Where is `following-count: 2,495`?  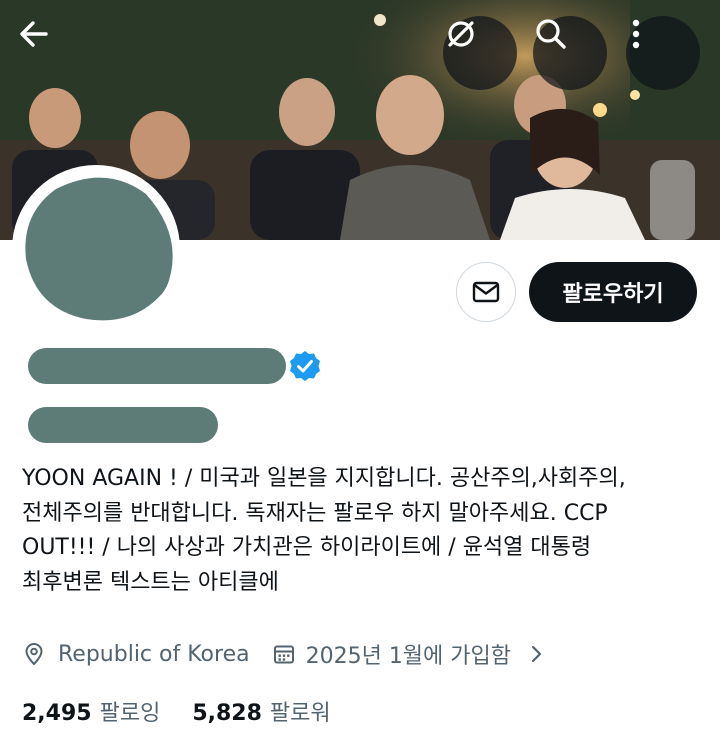
following-count: 2,495 is located at coordinates (57, 713).